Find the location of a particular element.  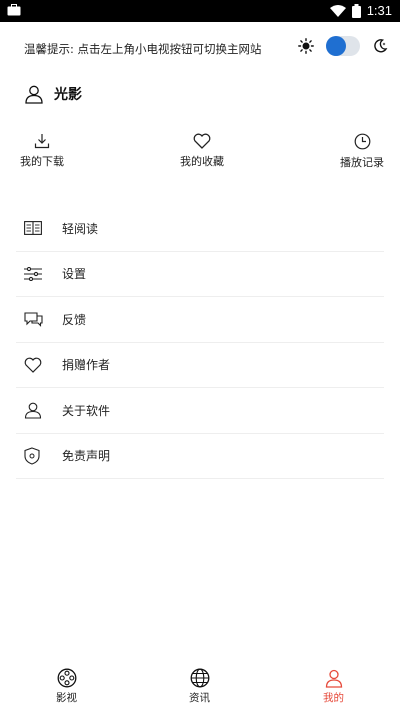

menu-item-label: 轻阅读 is located at coordinates (80, 228).